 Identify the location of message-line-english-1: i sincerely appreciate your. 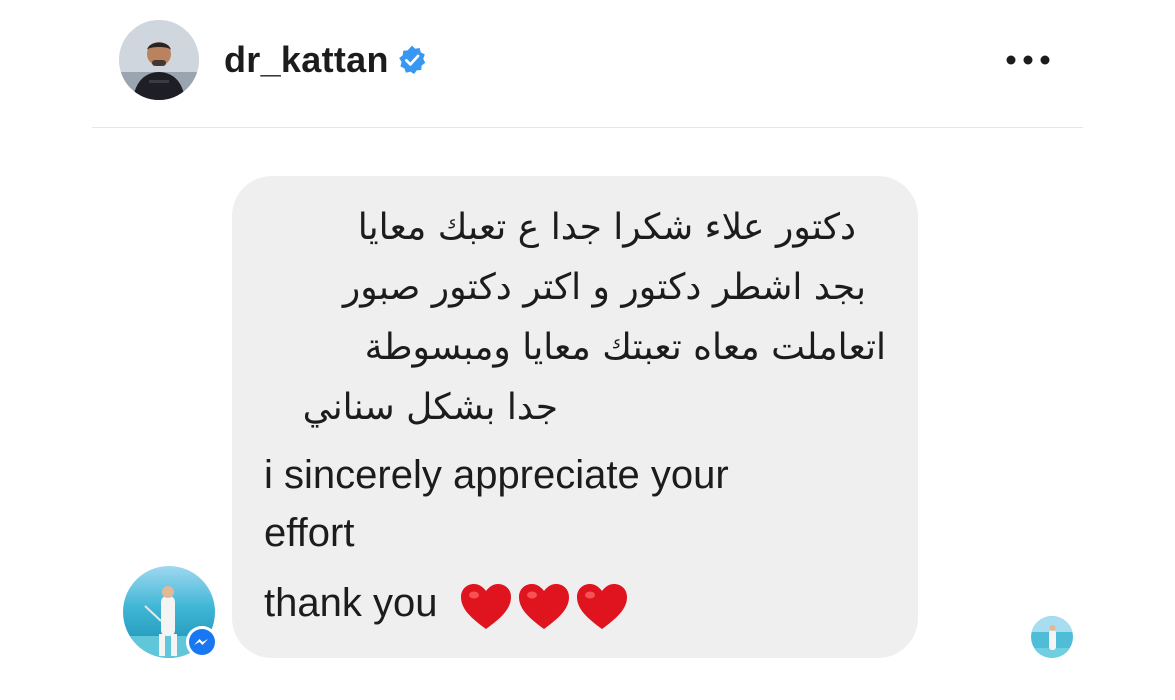
(496, 475).